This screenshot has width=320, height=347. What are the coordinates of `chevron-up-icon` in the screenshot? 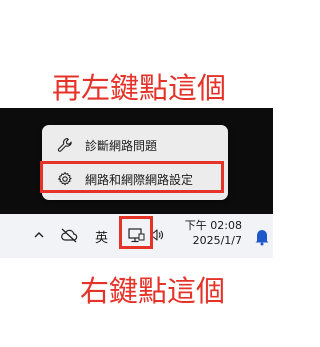 It's located at (39, 235).